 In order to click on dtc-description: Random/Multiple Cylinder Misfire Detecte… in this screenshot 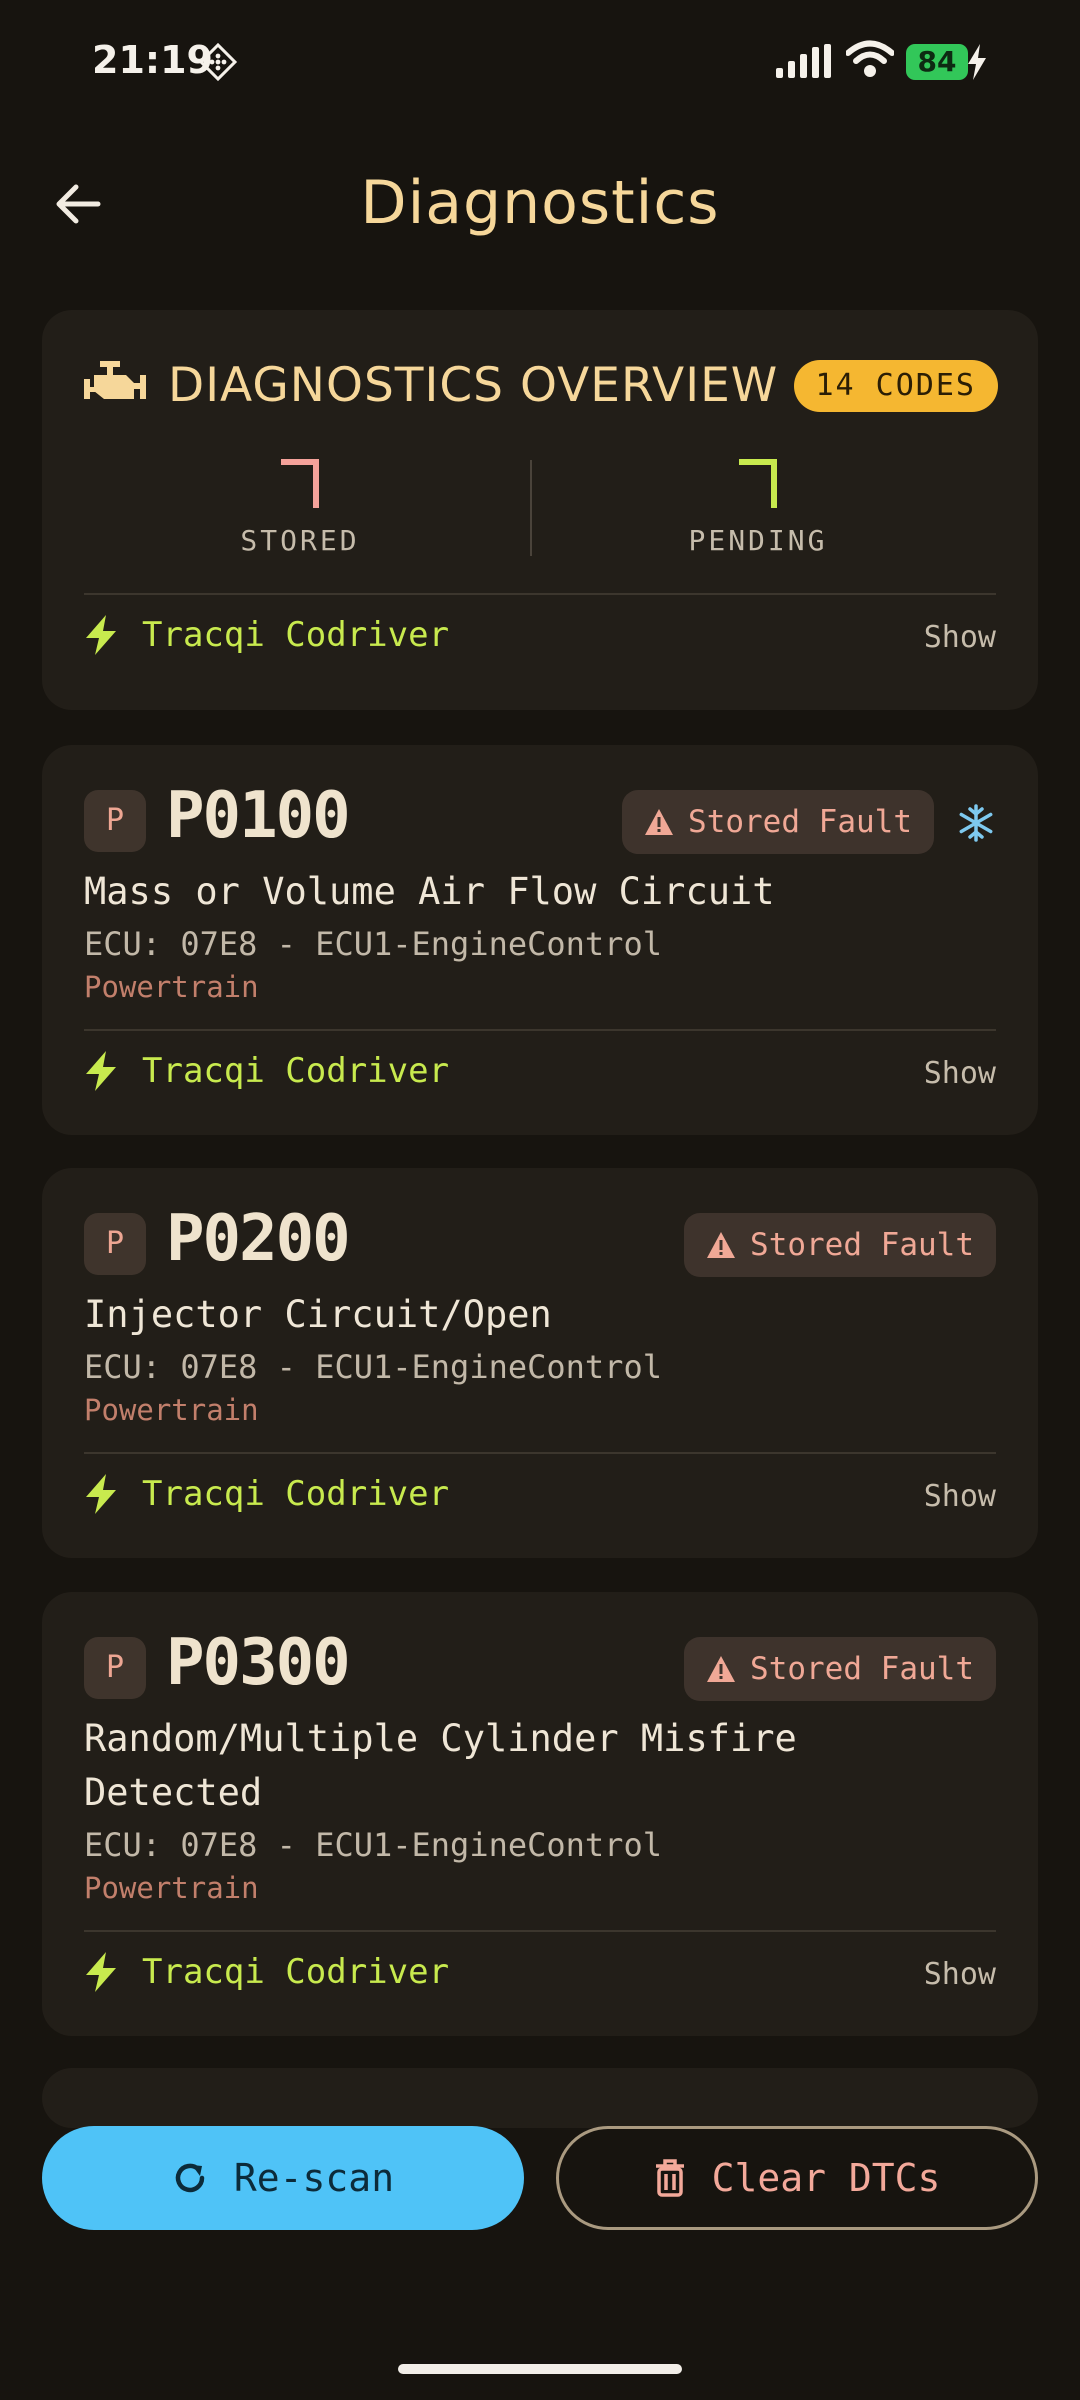, I will do `click(440, 1765)`.